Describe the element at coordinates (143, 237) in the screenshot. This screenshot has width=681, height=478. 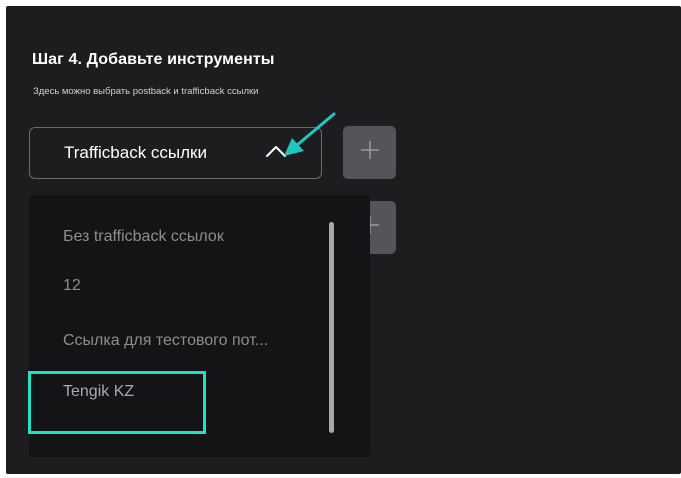
I see `dropdown-item-no-trafficback: Без trafficback ссылок` at that location.